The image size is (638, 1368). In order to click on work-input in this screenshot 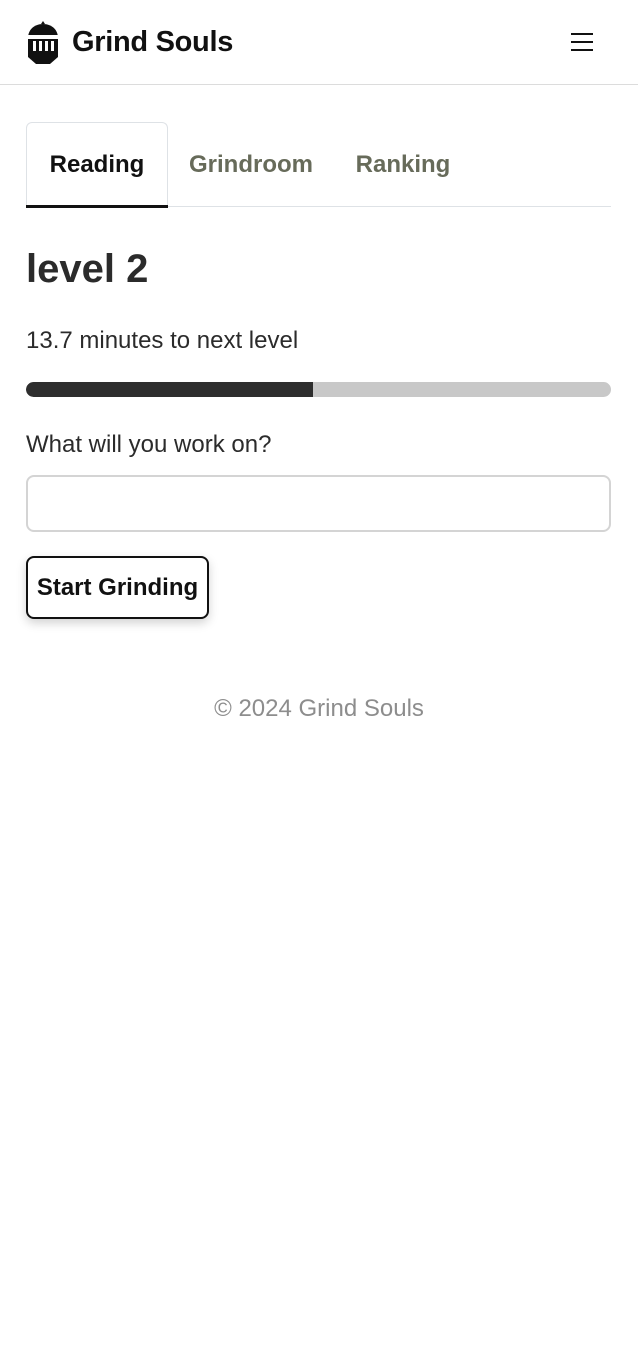, I will do `click(318, 503)`.